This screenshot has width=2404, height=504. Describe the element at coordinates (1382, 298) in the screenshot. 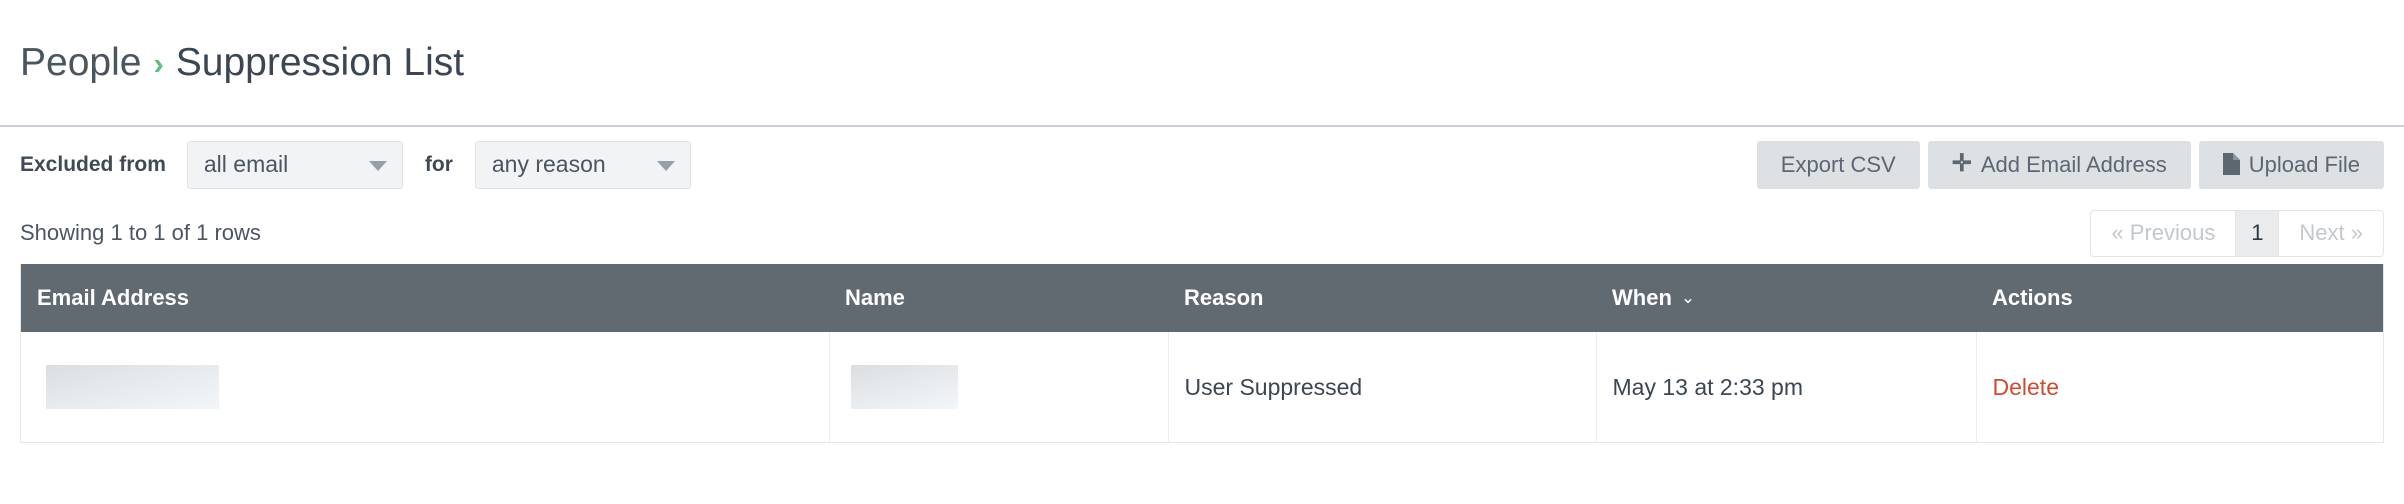

I see `column-header-reason: Reason` at that location.